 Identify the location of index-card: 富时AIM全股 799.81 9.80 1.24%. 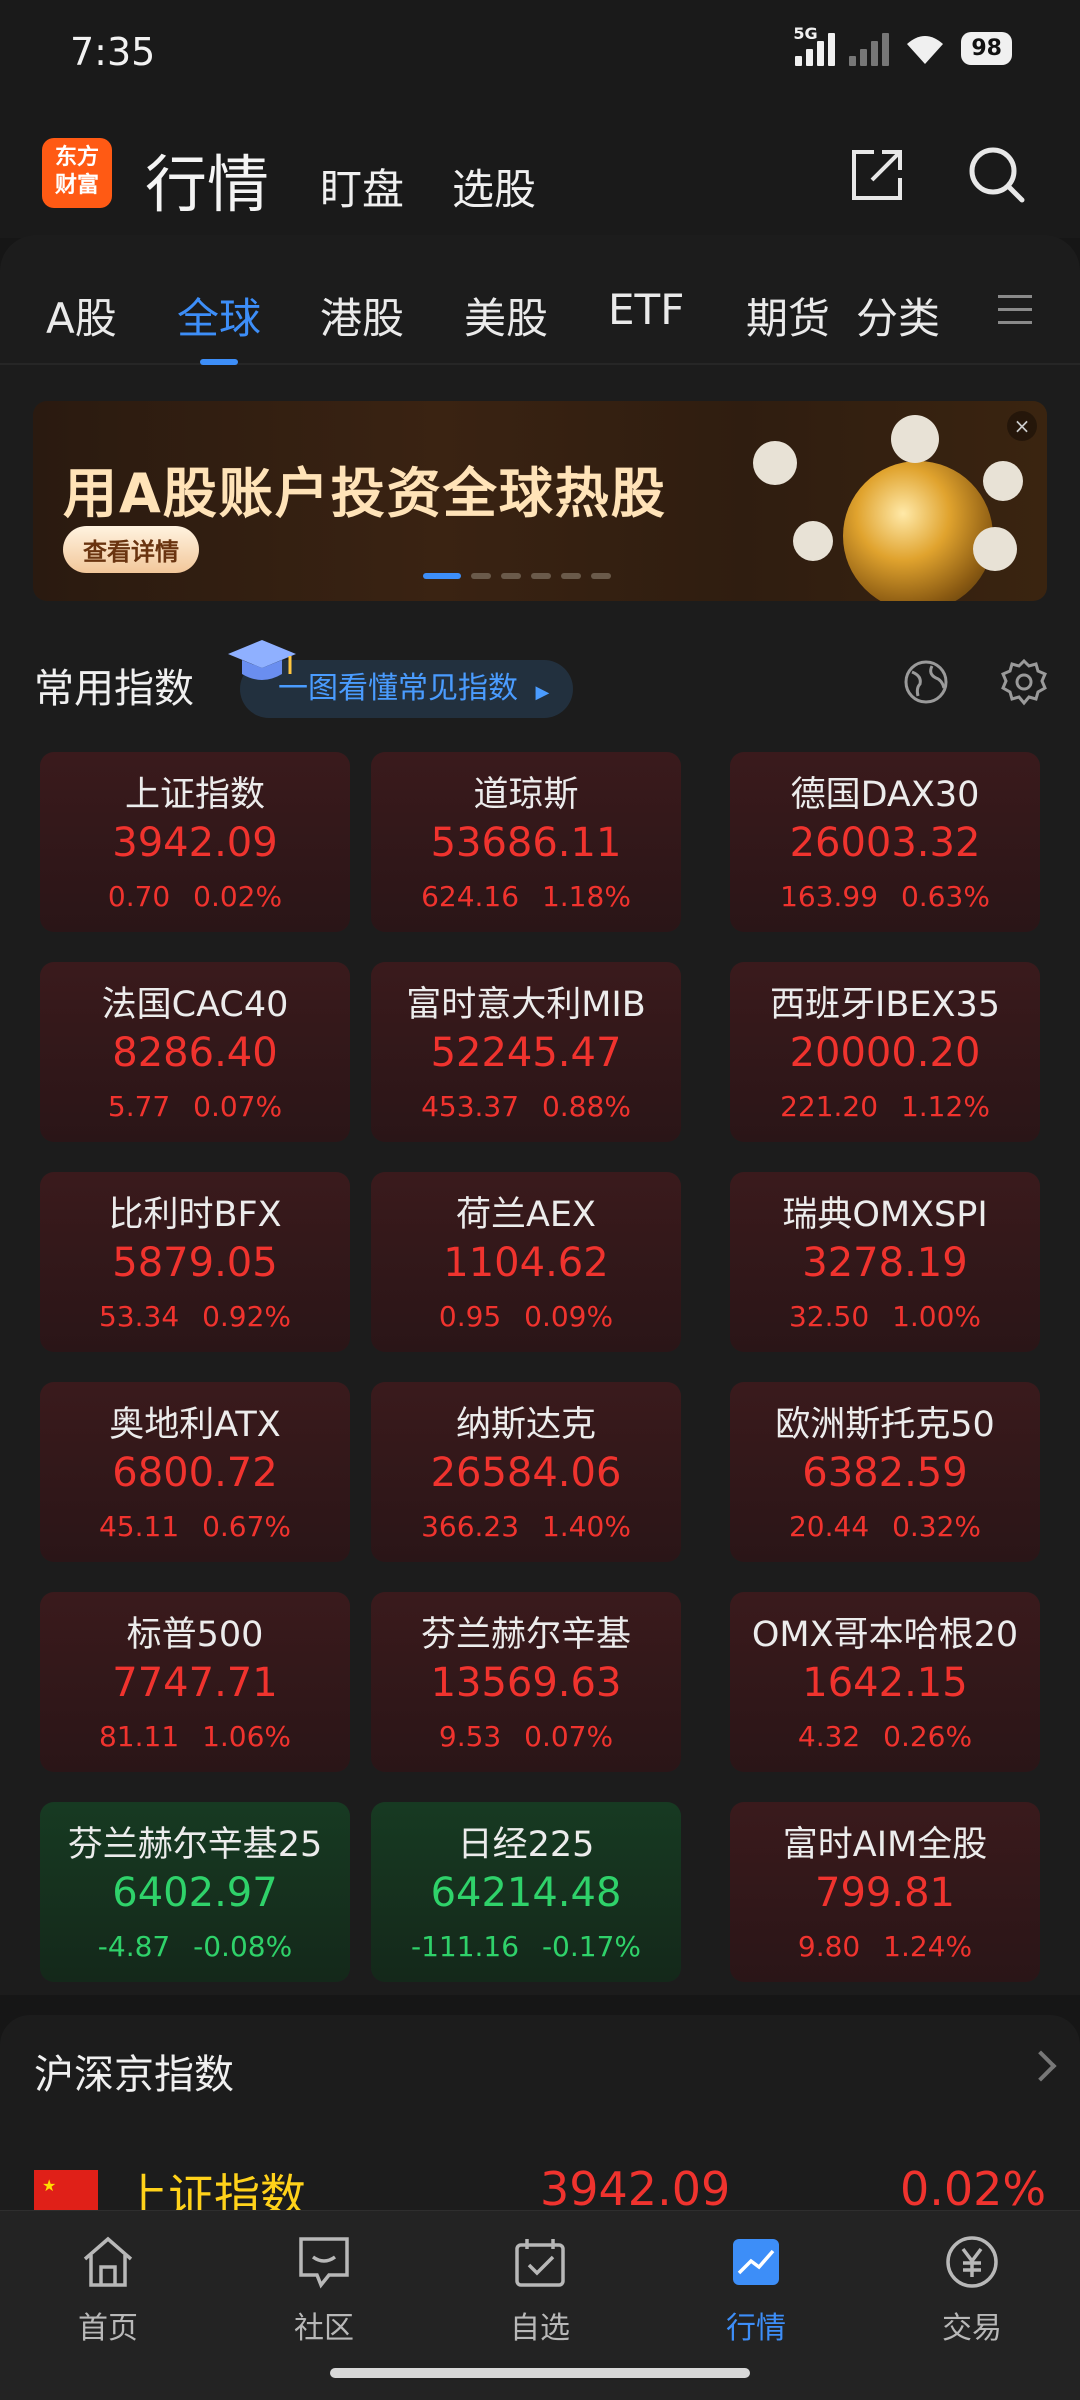
(885, 1892).